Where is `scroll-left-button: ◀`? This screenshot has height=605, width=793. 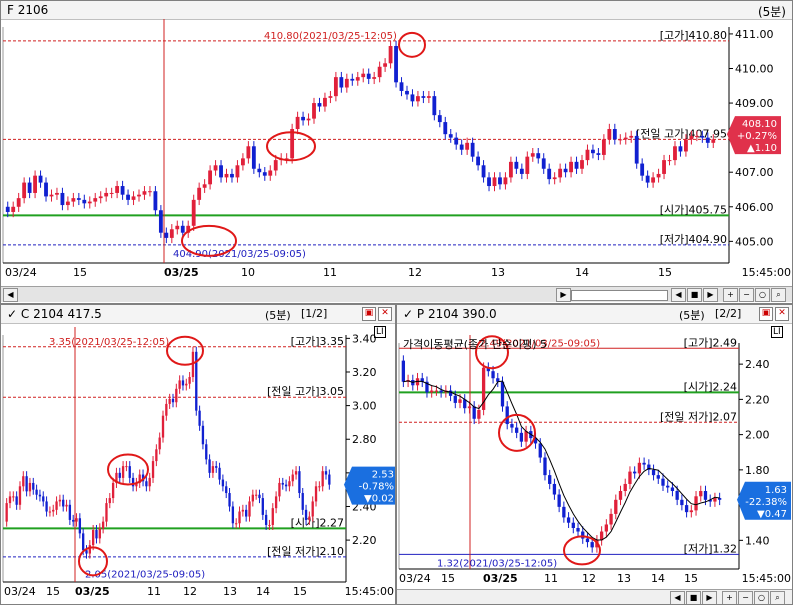
scroll-left-button: ◀ is located at coordinates (10, 295).